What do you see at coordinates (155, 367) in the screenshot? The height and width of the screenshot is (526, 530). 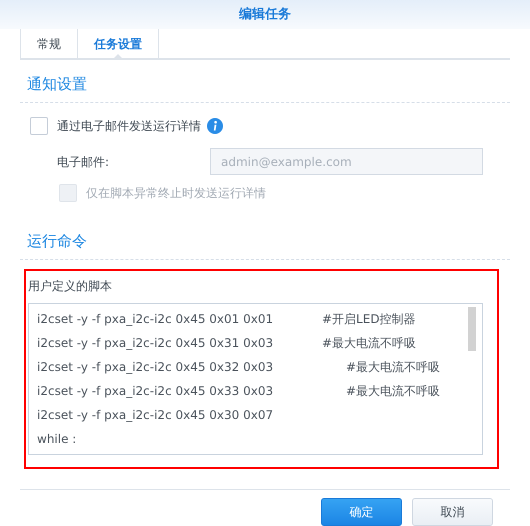 I see `code-text: i2cset -y -f pxa_i2c-i2c 0x45 0x32 0x03` at bounding box center [155, 367].